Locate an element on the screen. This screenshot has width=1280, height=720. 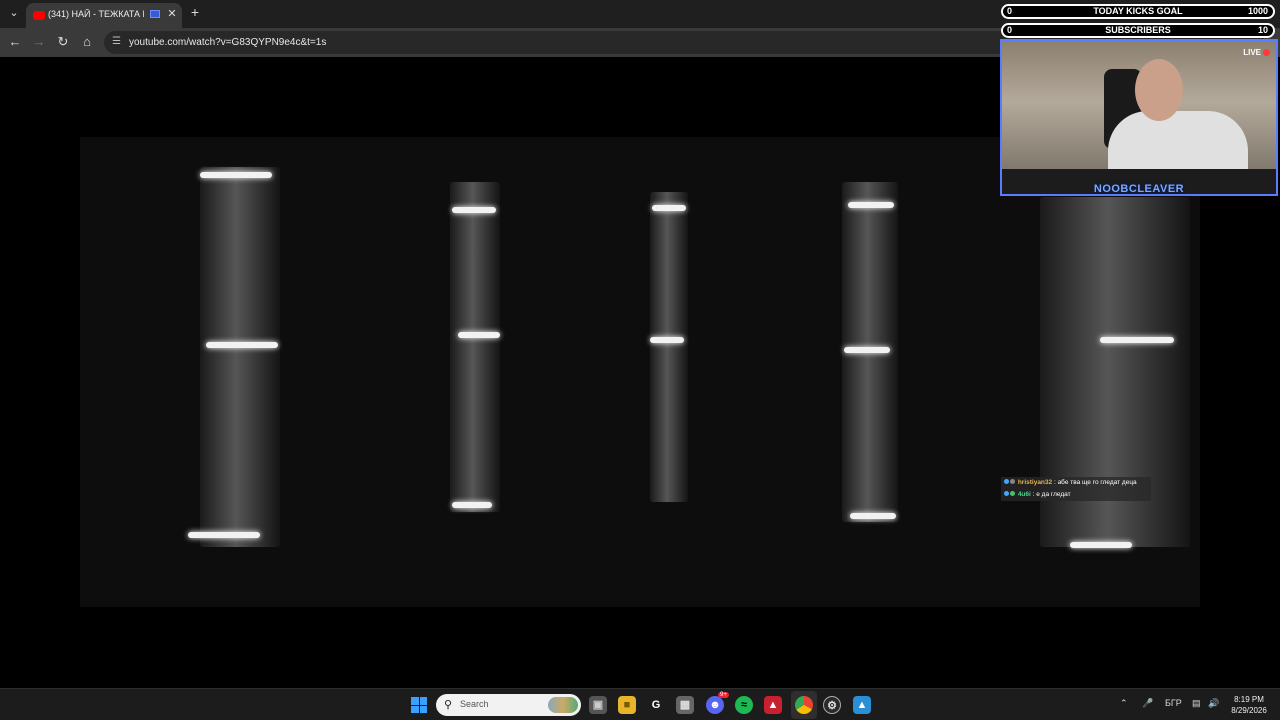
url-text: youtube.com/watch?v=G83QYPN9e4c&t=1s is located at coordinates (228, 42).